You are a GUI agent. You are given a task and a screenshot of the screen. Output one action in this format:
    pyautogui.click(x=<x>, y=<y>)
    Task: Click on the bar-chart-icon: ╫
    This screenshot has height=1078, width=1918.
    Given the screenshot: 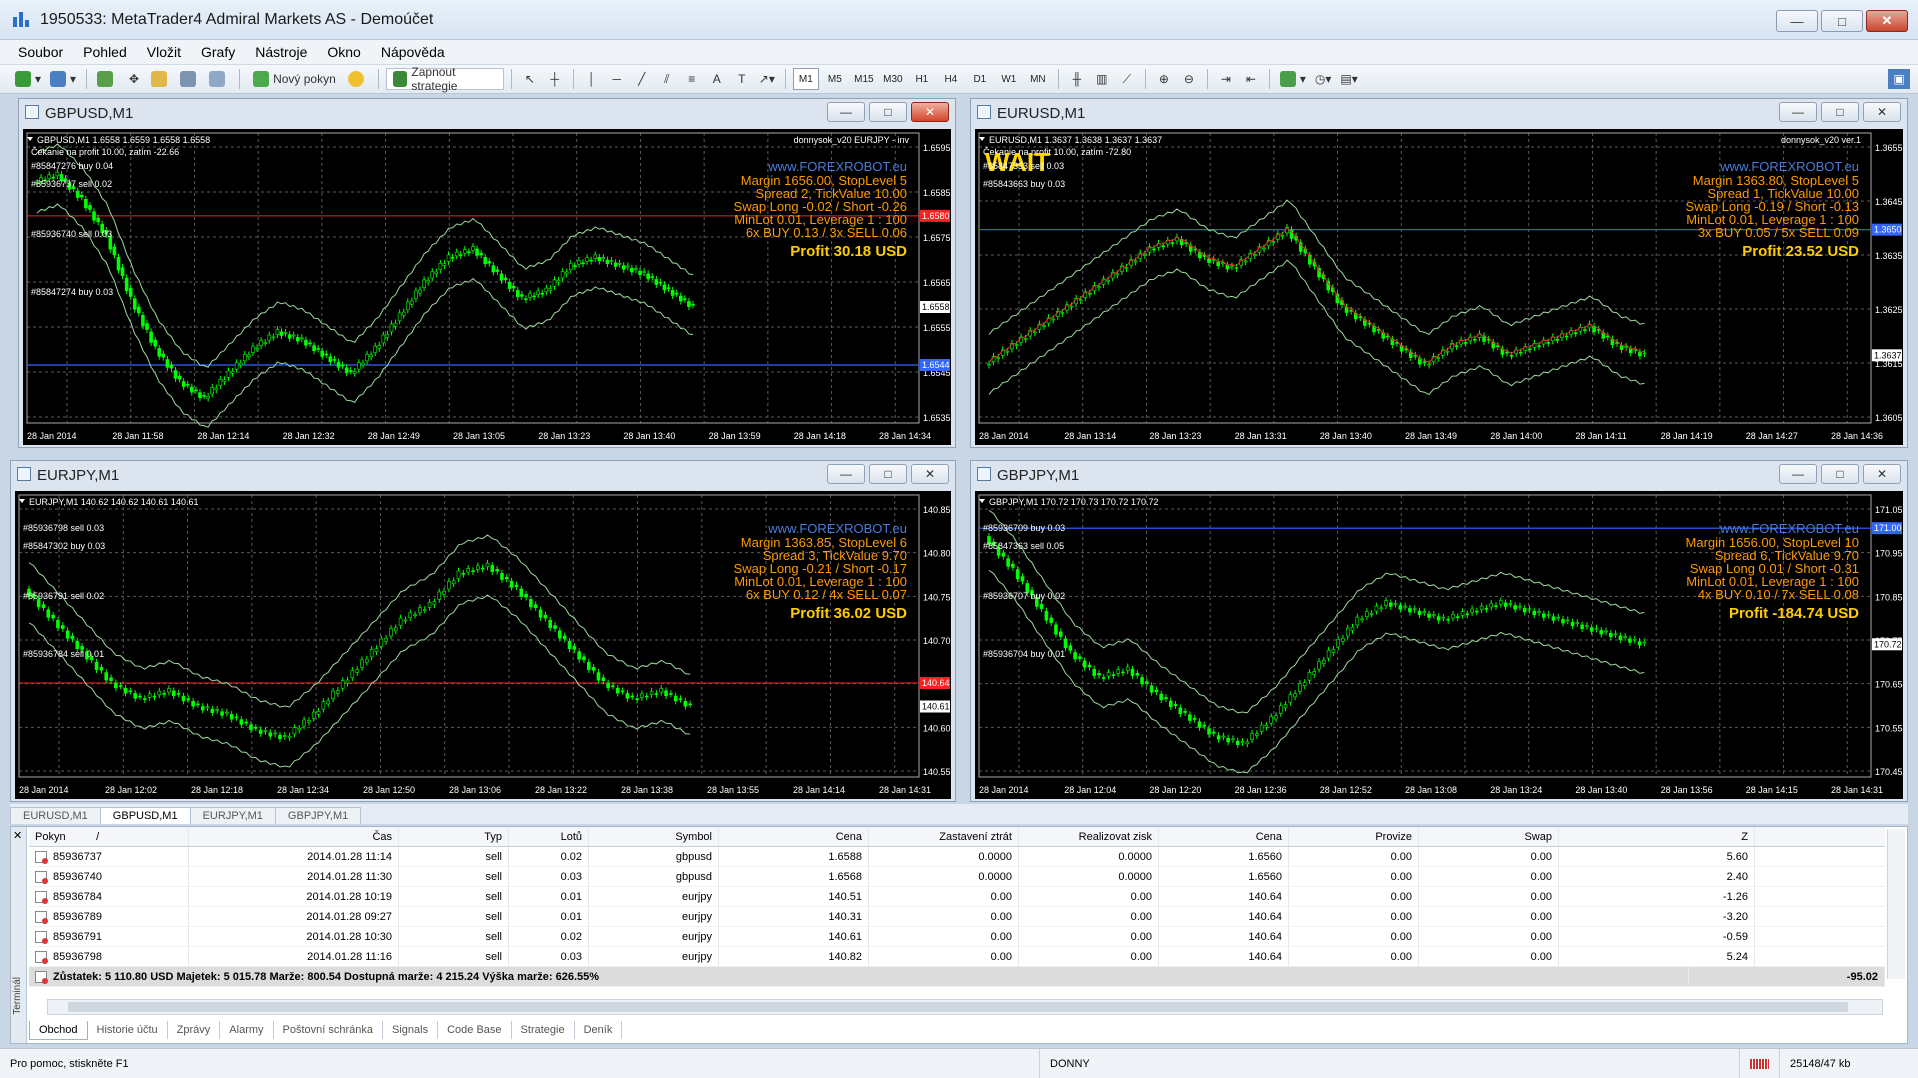 What is the action you would take?
    pyautogui.click(x=1077, y=79)
    